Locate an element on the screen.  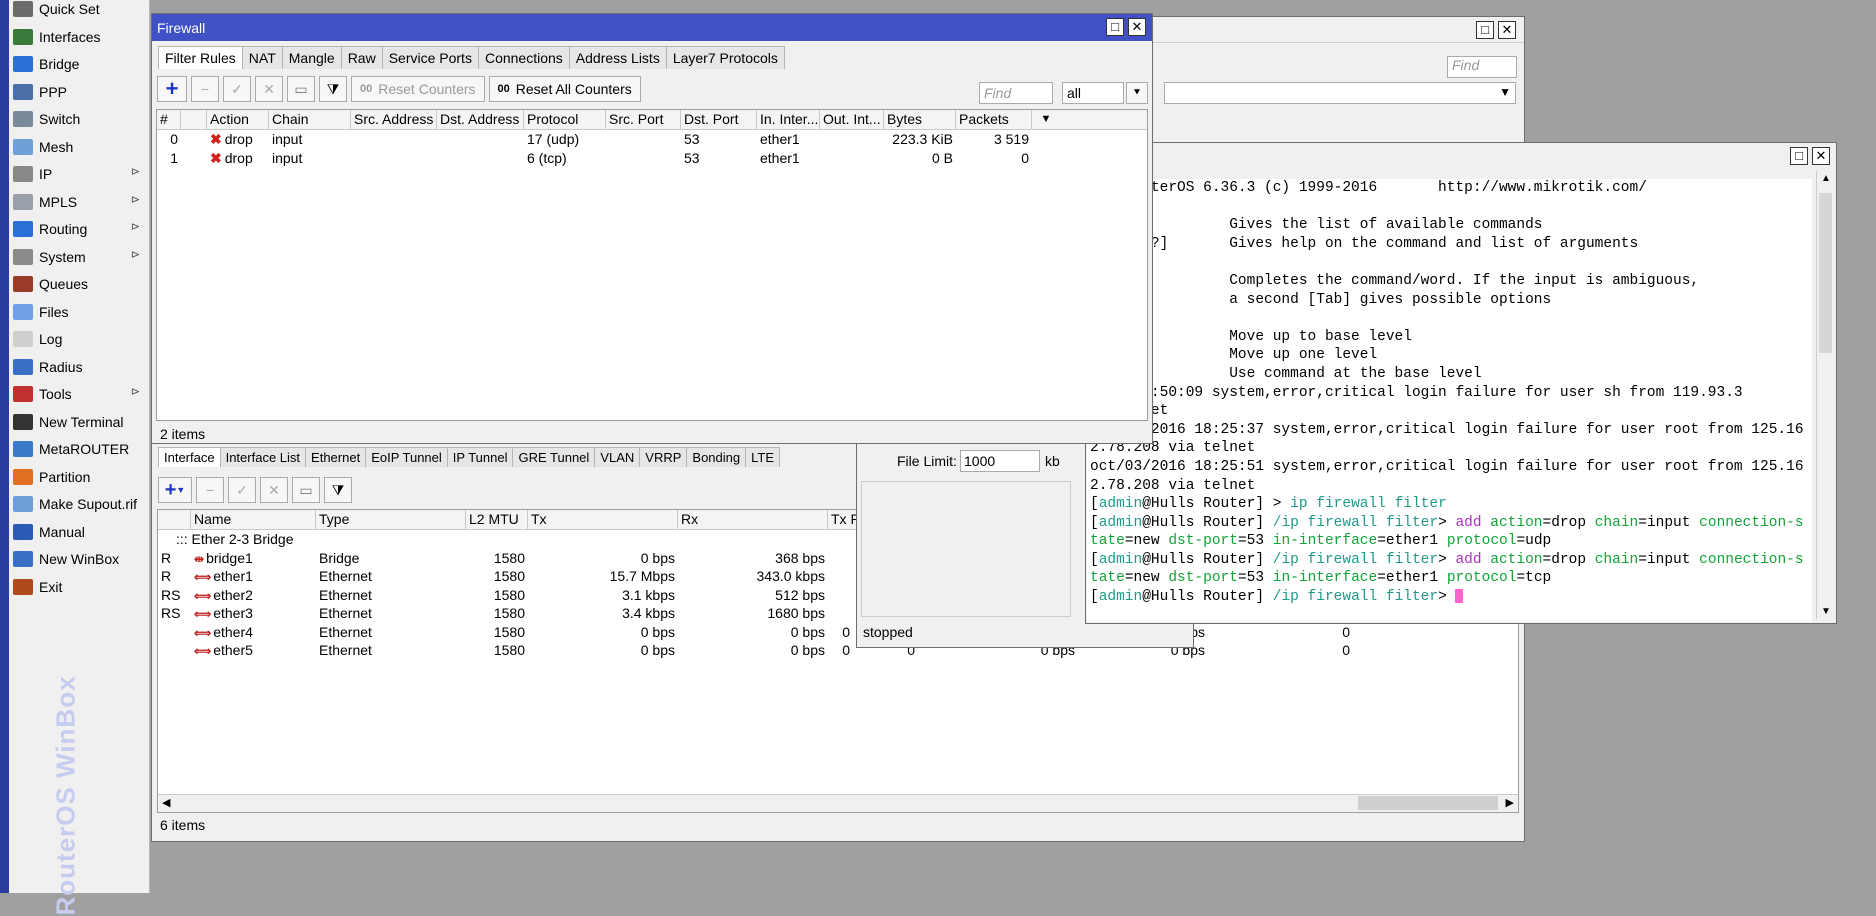
col-rx: Rx is located at coordinates (753, 519).